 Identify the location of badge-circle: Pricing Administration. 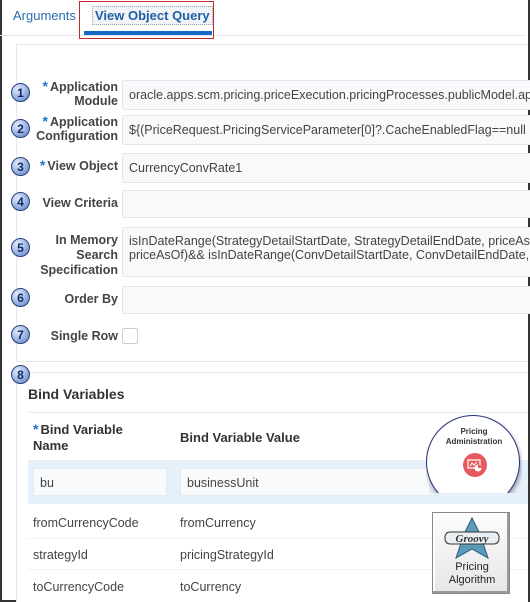
(473, 454).